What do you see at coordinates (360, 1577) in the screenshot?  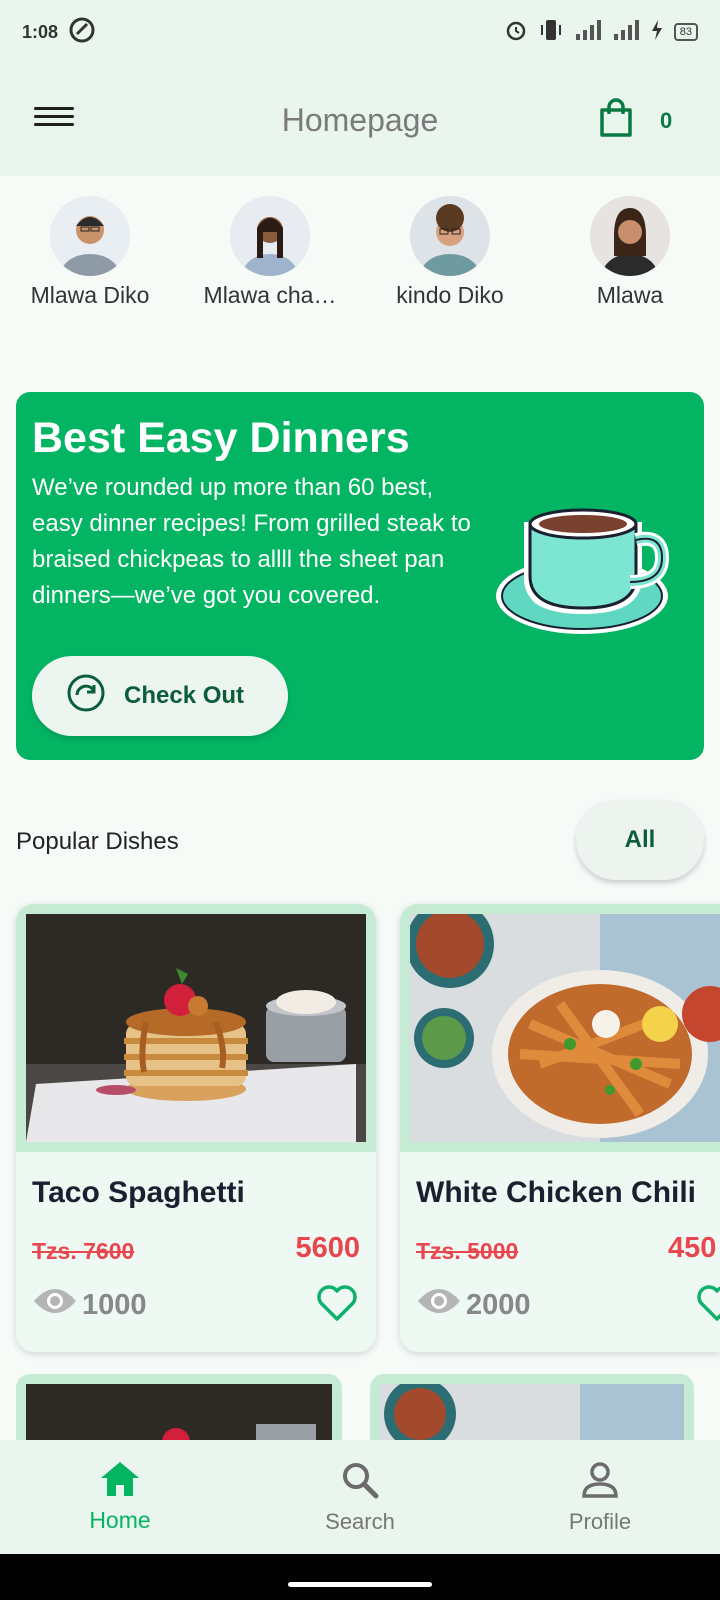 I see `gesture-bar-area` at bounding box center [360, 1577].